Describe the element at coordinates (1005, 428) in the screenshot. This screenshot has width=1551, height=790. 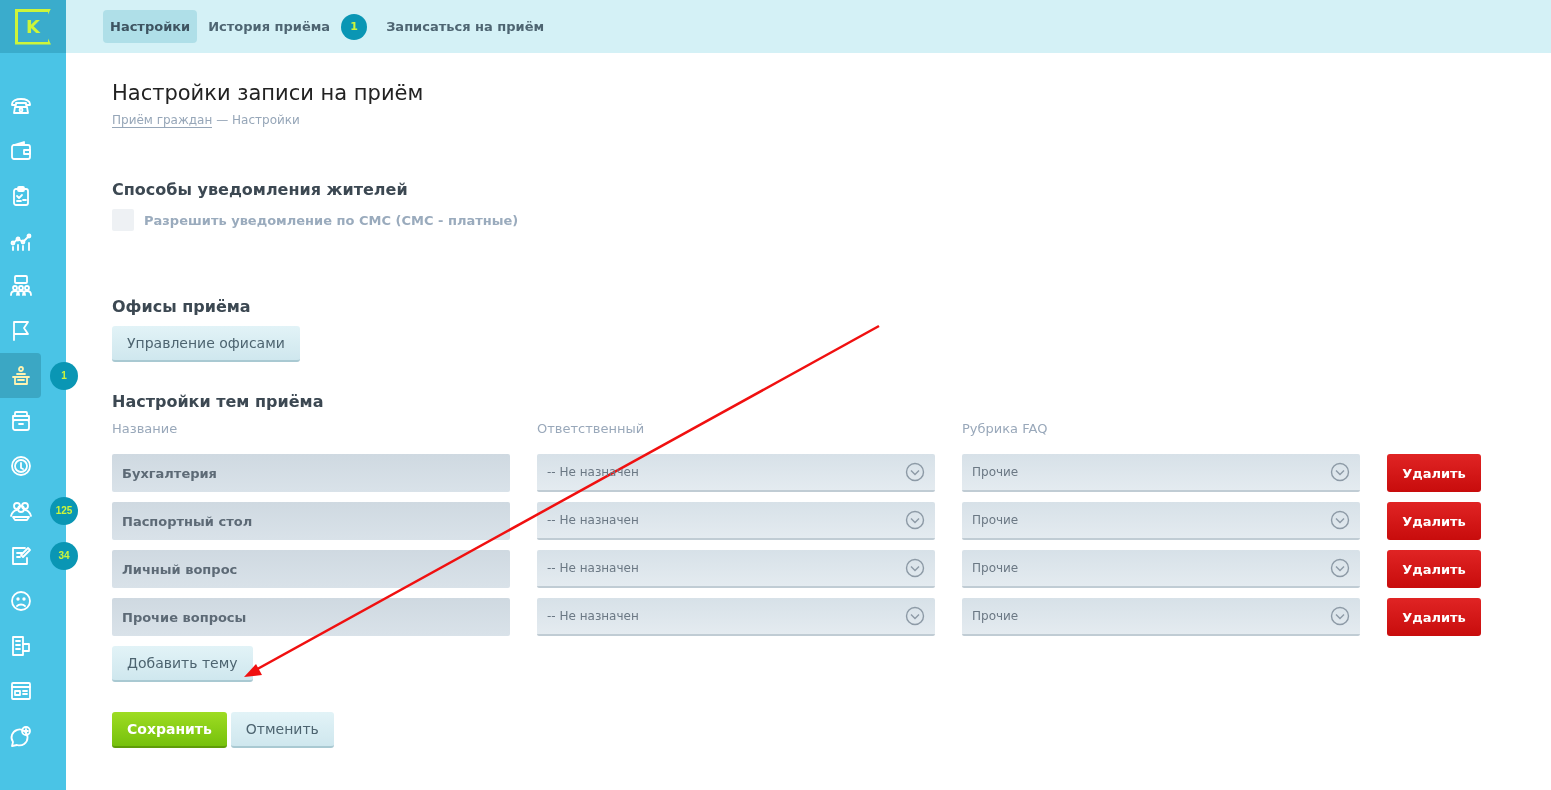
I see `column-header: Рубрика FAQ` at that location.